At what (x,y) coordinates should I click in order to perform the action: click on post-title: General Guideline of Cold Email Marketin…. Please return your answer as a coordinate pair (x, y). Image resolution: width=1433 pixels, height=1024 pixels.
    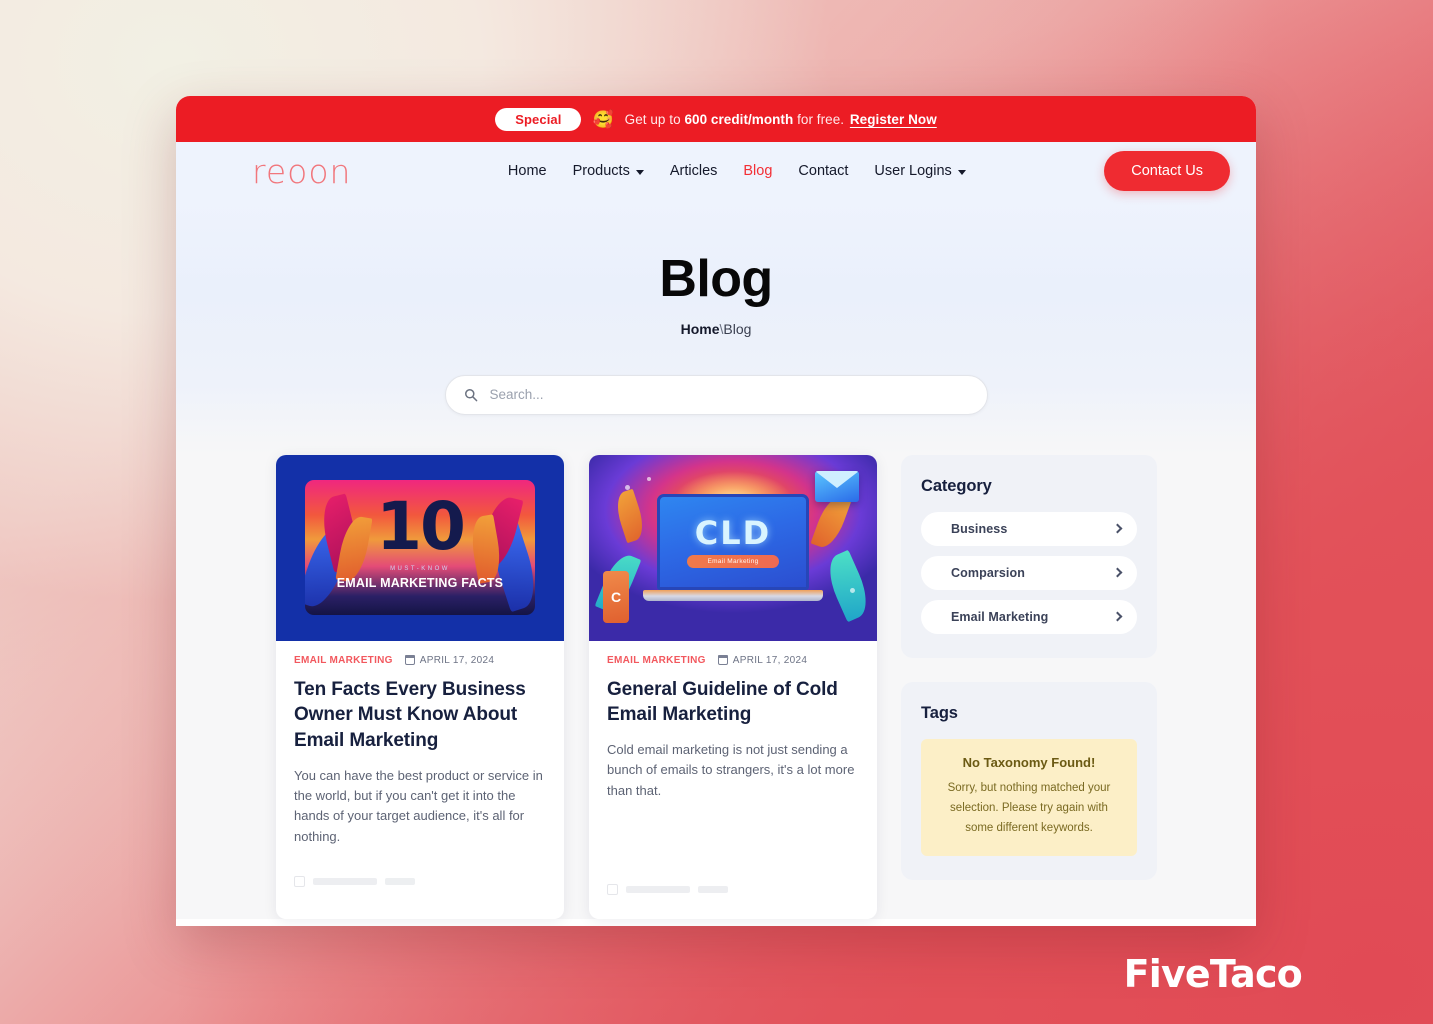
    Looking at the image, I should click on (733, 703).